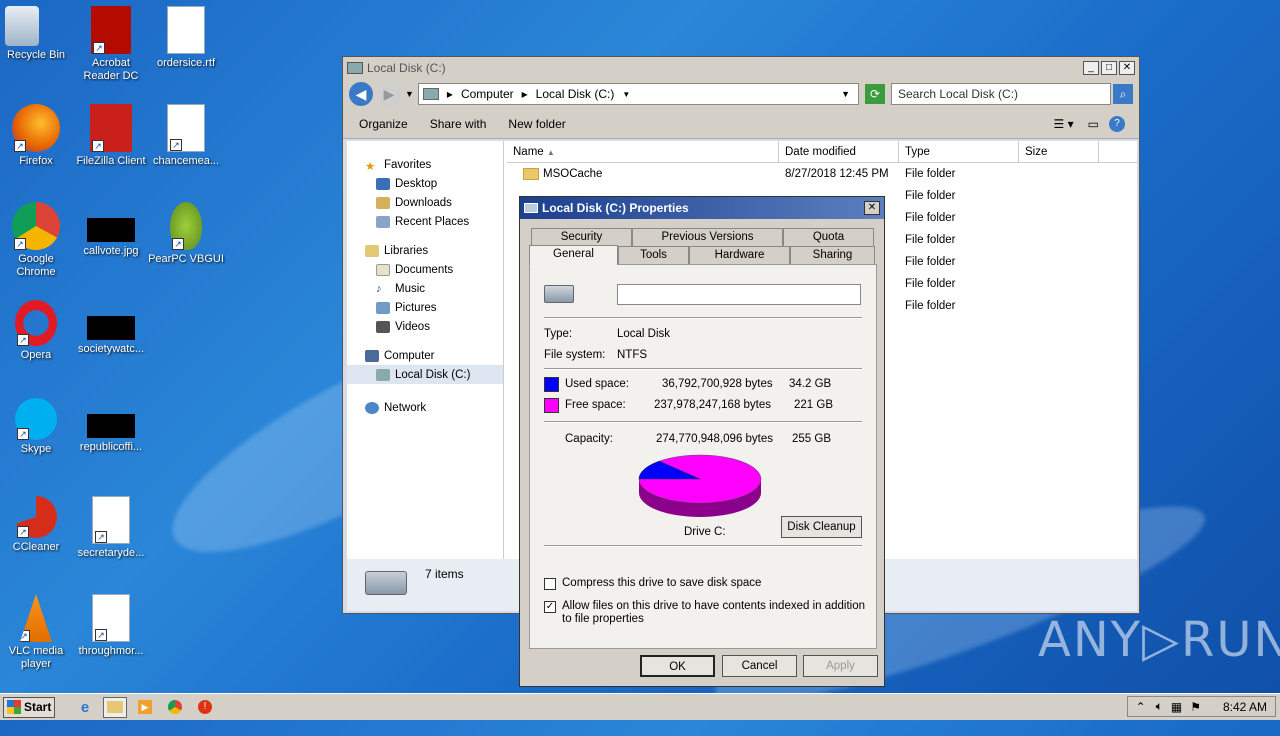 The image size is (1280, 736). Describe the element at coordinates (677, 666) in the screenshot. I see `ok-button: OK` at that location.